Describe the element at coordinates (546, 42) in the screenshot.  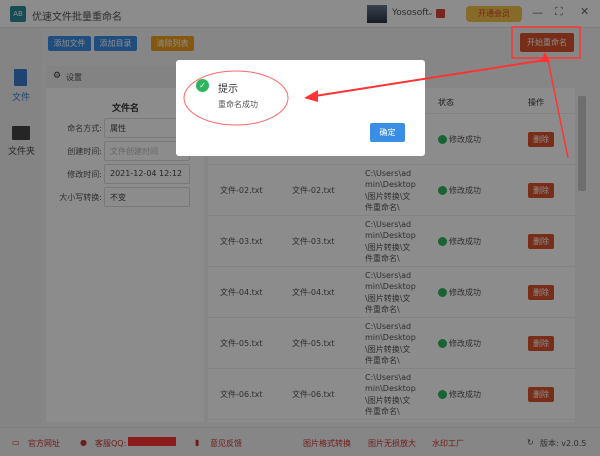
I see `highlight-box` at that location.